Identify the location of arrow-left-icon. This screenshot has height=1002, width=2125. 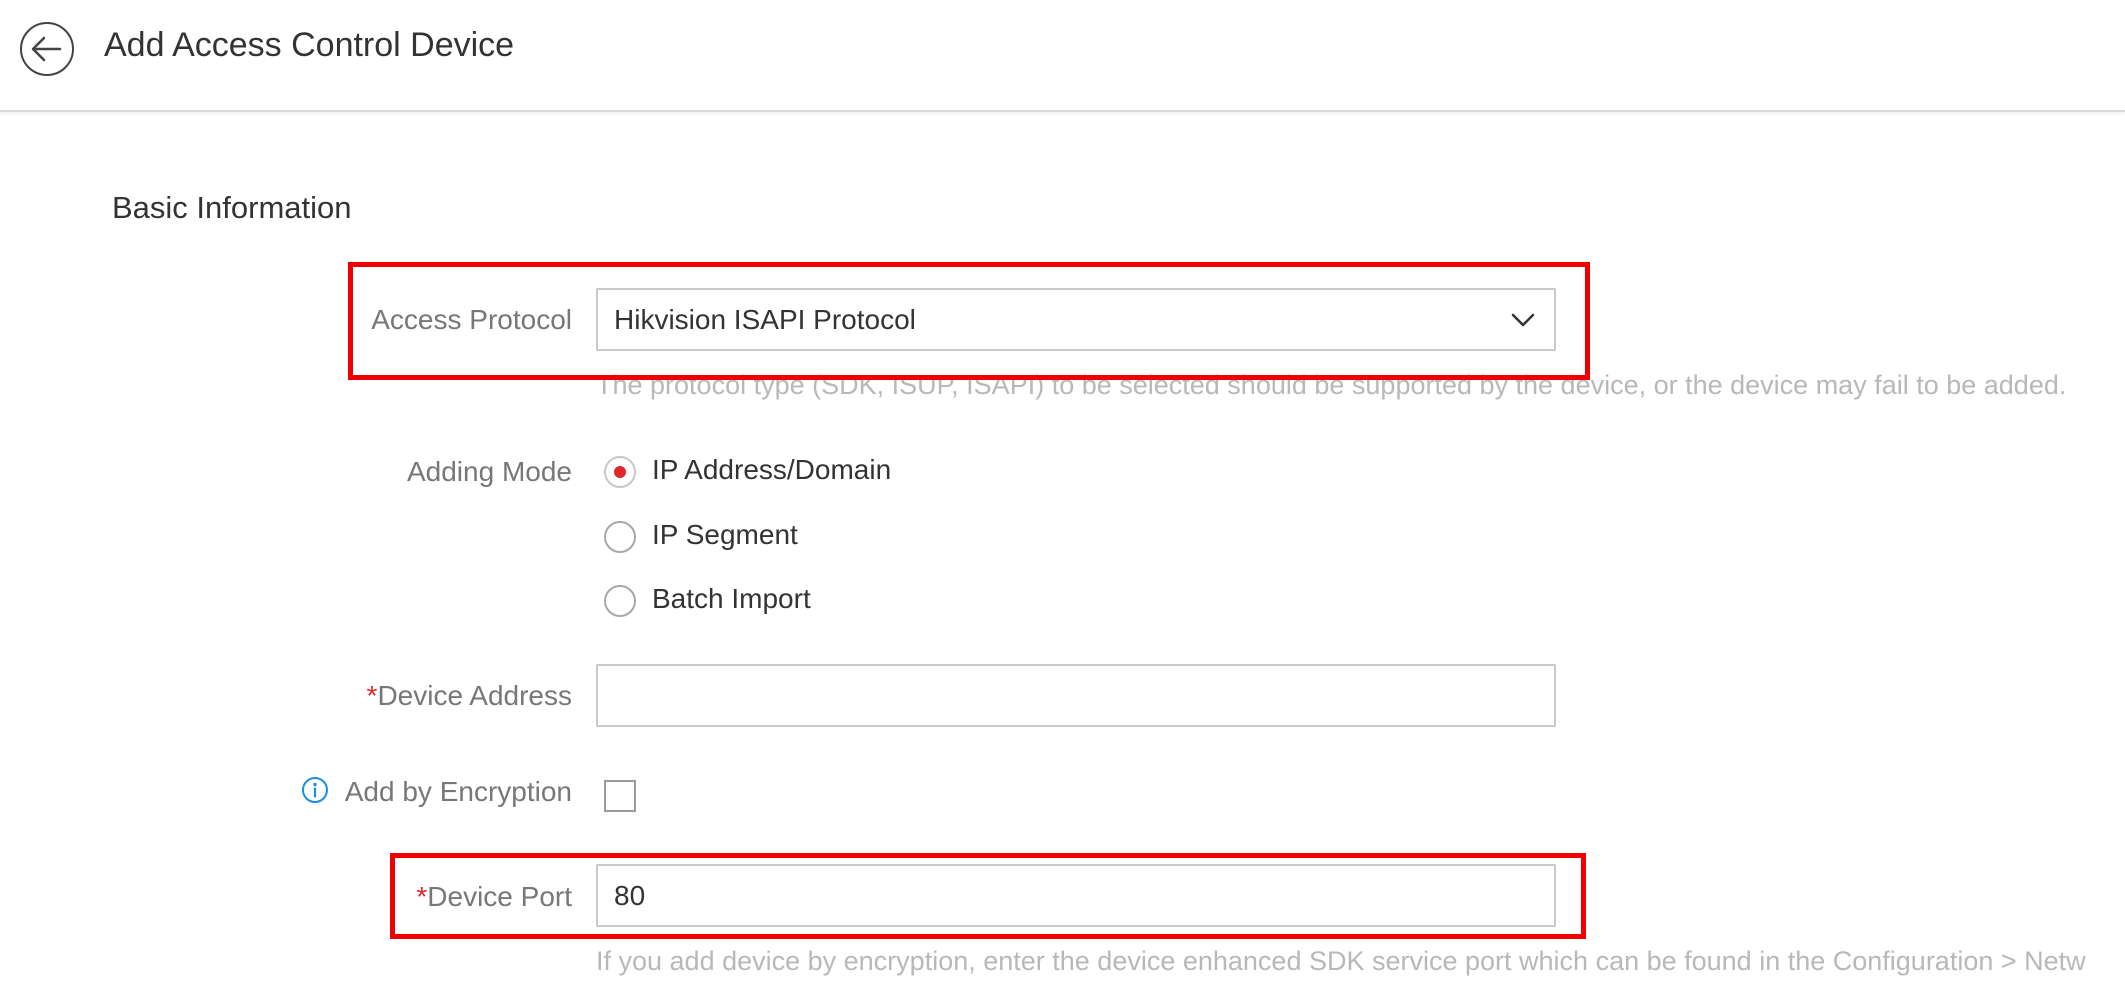
(46, 49).